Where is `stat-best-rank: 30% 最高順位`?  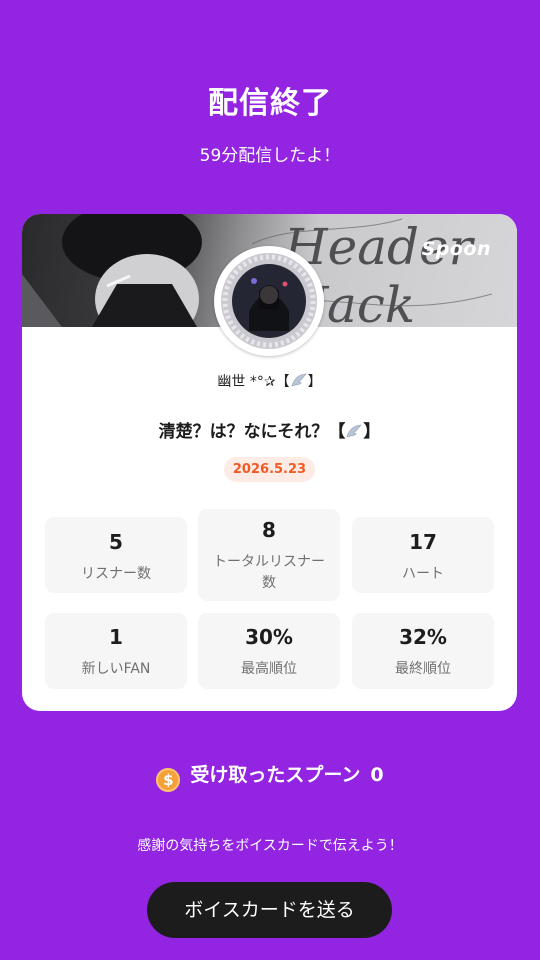 stat-best-rank: 30% 最高順位 is located at coordinates (269, 651).